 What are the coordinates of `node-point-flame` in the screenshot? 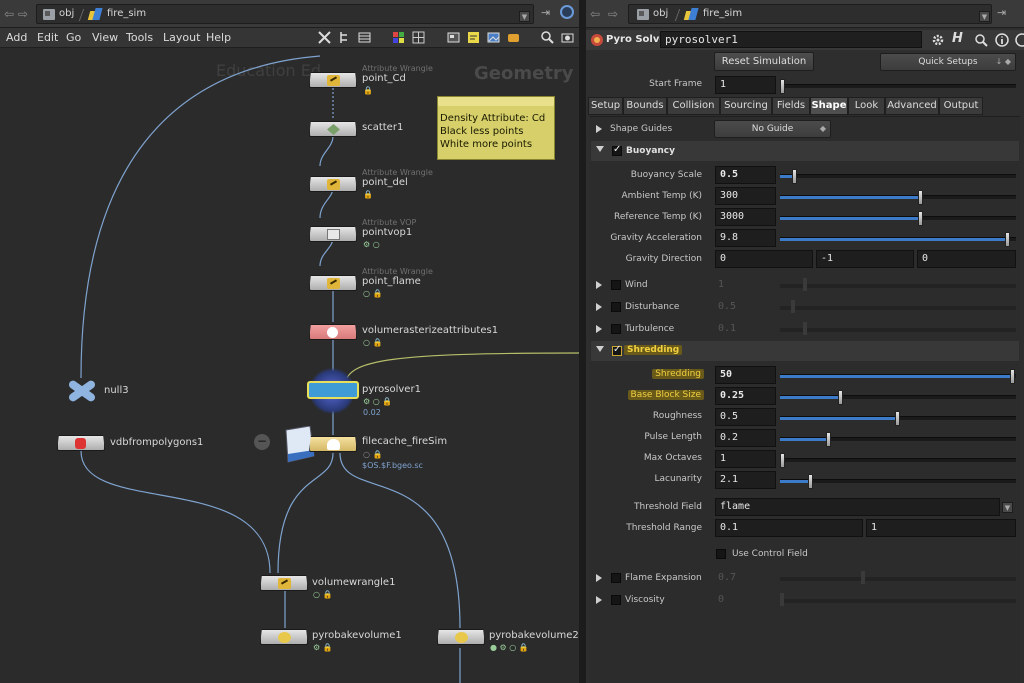 It's located at (333, 283).